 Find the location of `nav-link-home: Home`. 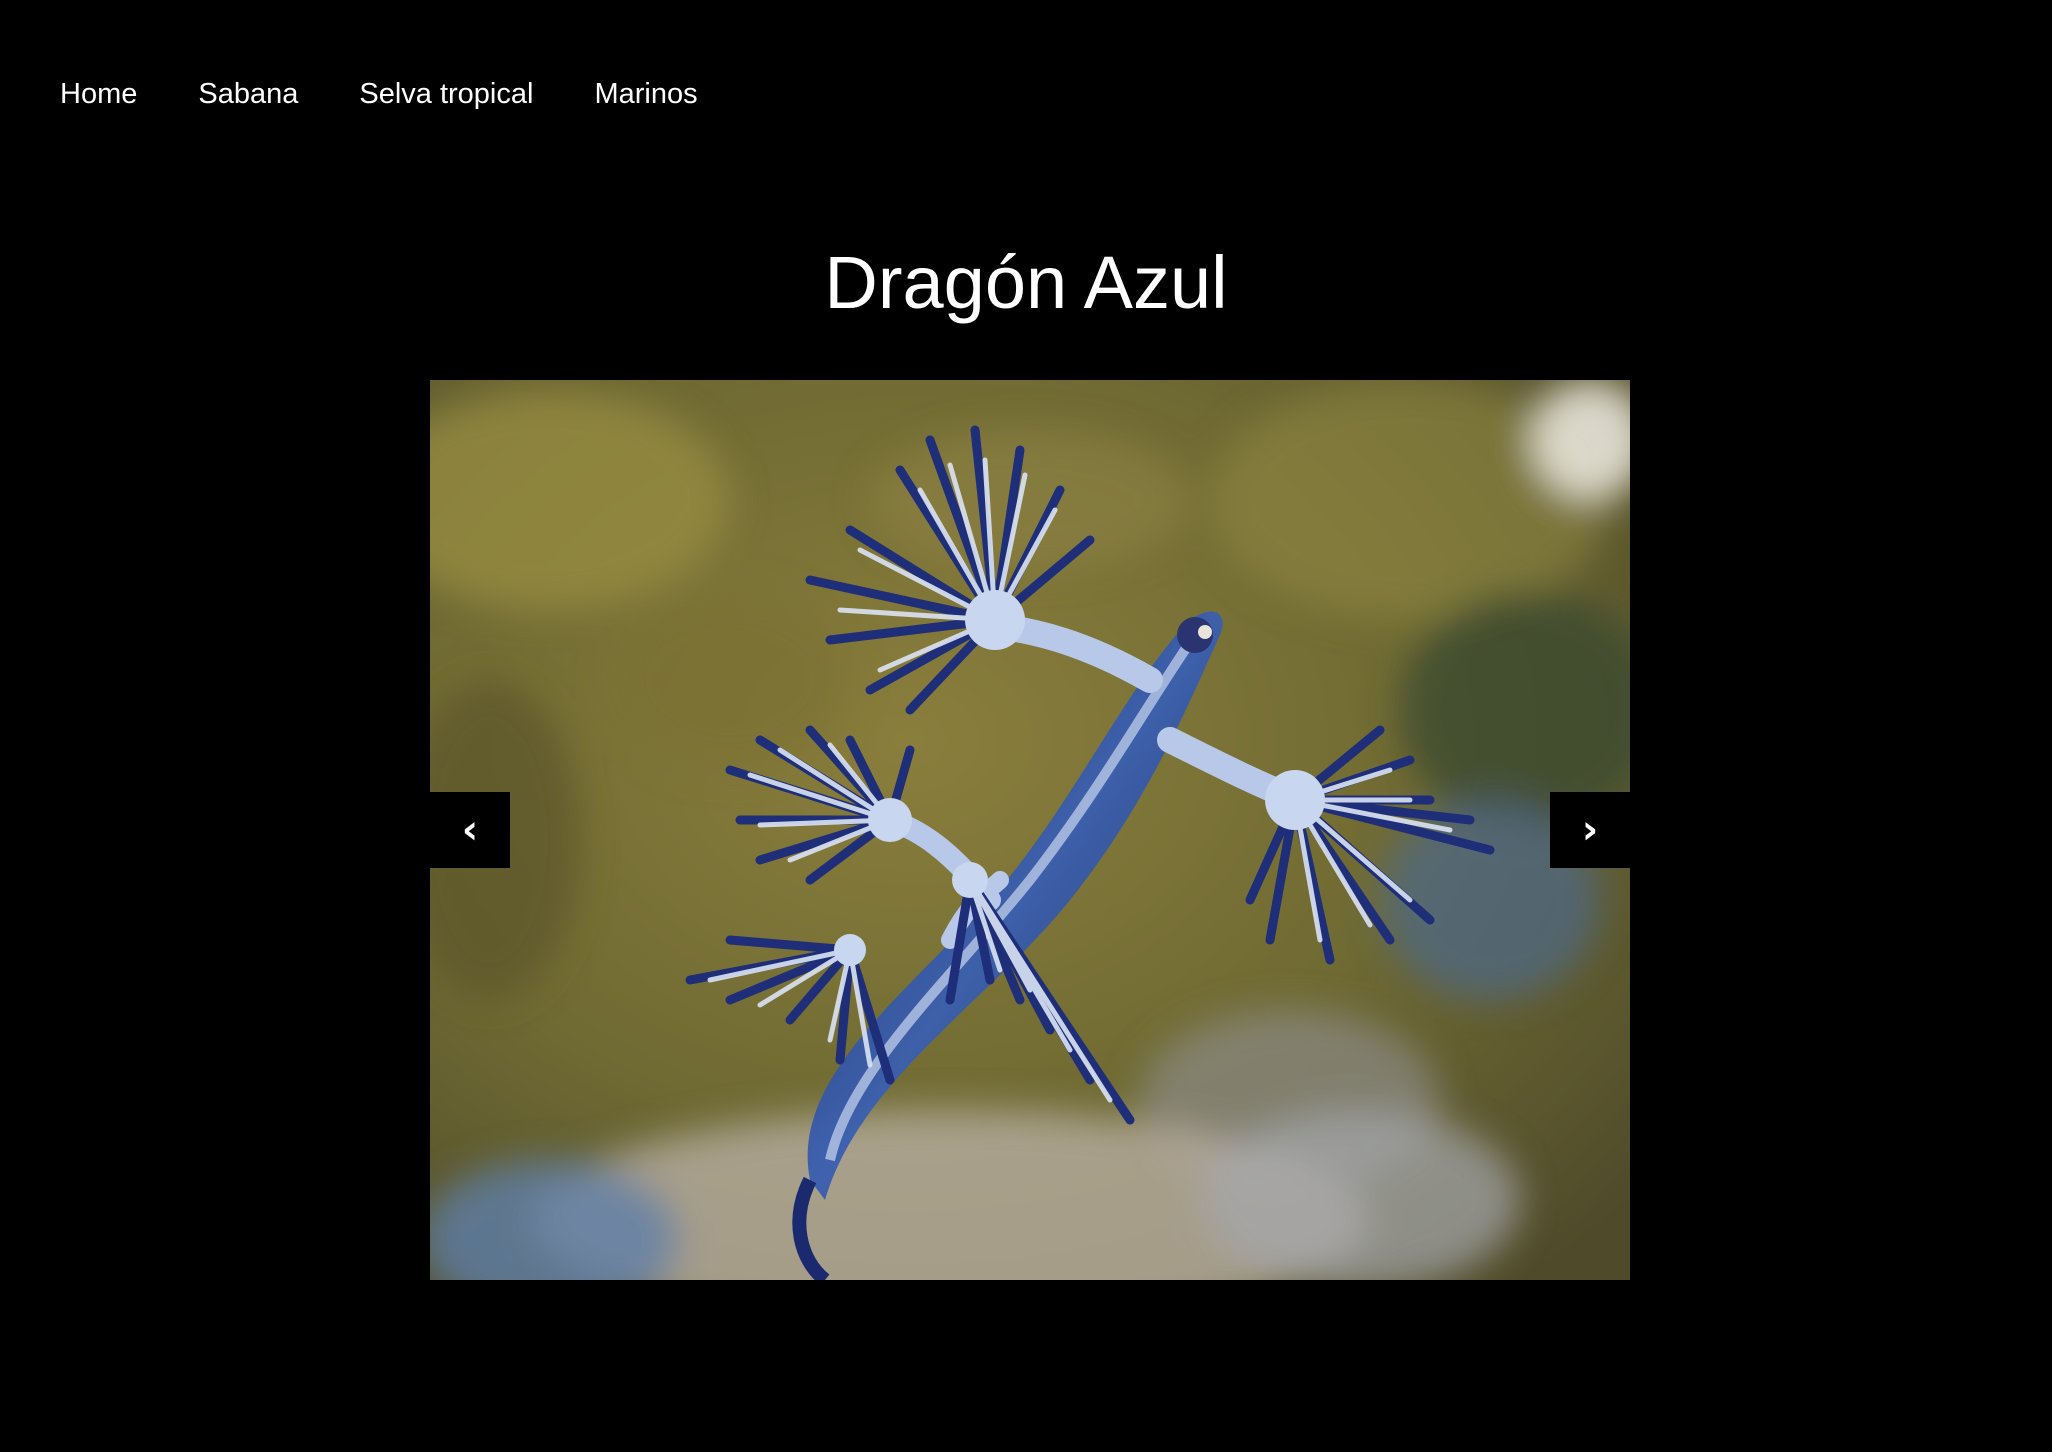

nav-link-home: Home is located at coordinates (98, 94).